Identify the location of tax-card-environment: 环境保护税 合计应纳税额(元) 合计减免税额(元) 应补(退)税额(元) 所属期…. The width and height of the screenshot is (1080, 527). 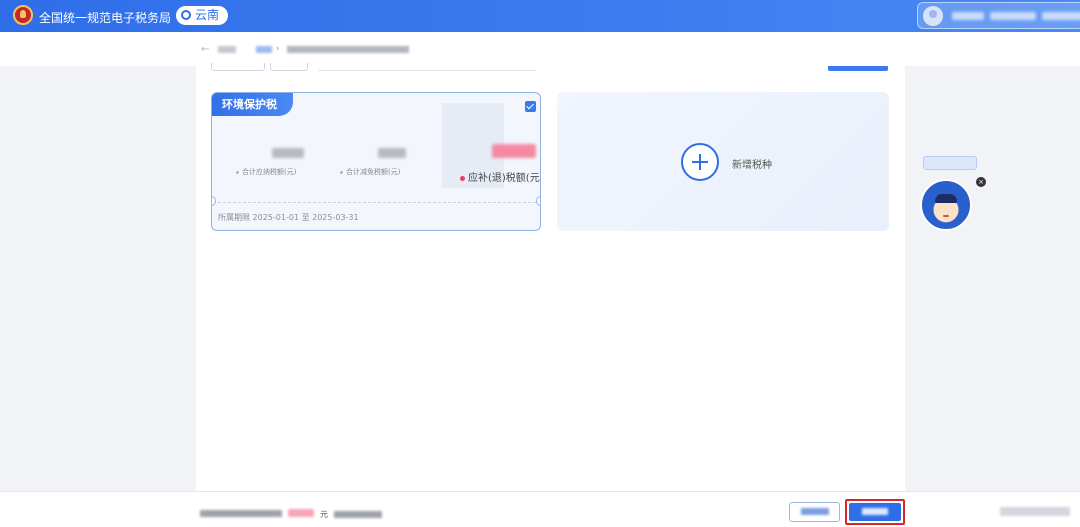
(376, 161).